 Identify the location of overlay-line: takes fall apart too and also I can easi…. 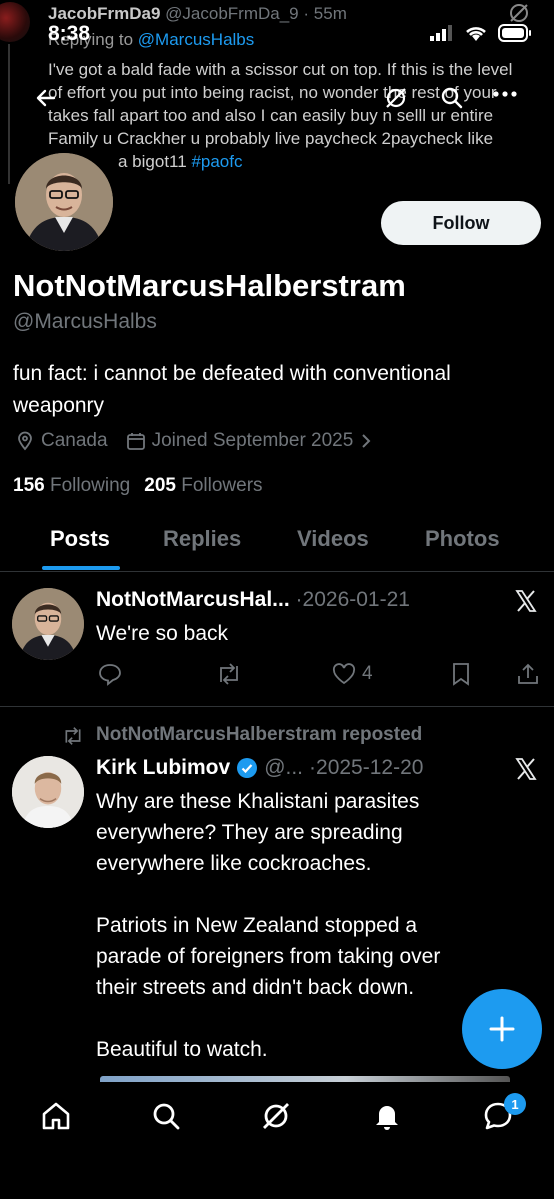
(271, 115).